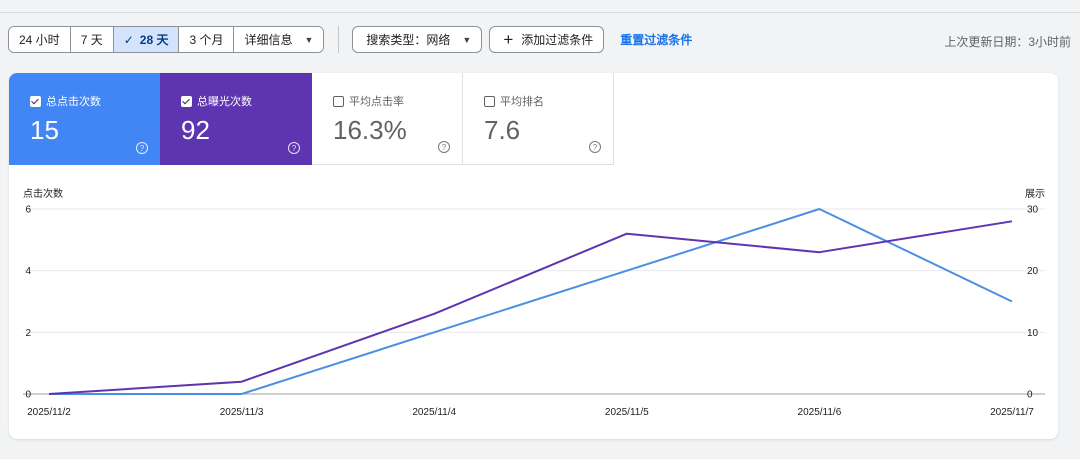  What do you see at coordinates (508, 39) in the screenshot?
I see `plus-icon: +` at bounding box center [508, 39].